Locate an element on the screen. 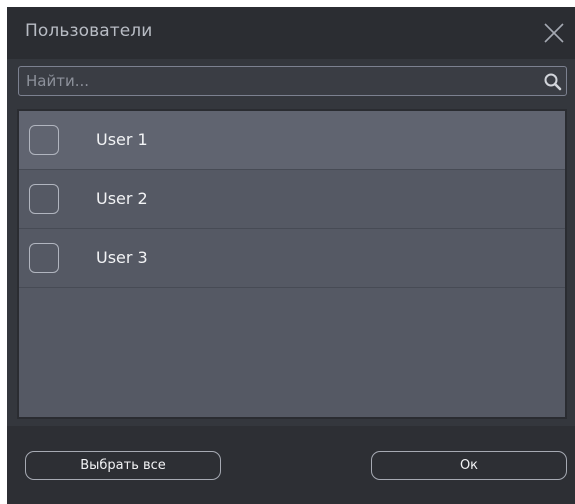 The width and height of the screenshot is (575, 504). user-list-item: User 3 is located at coordinates (292, 258).